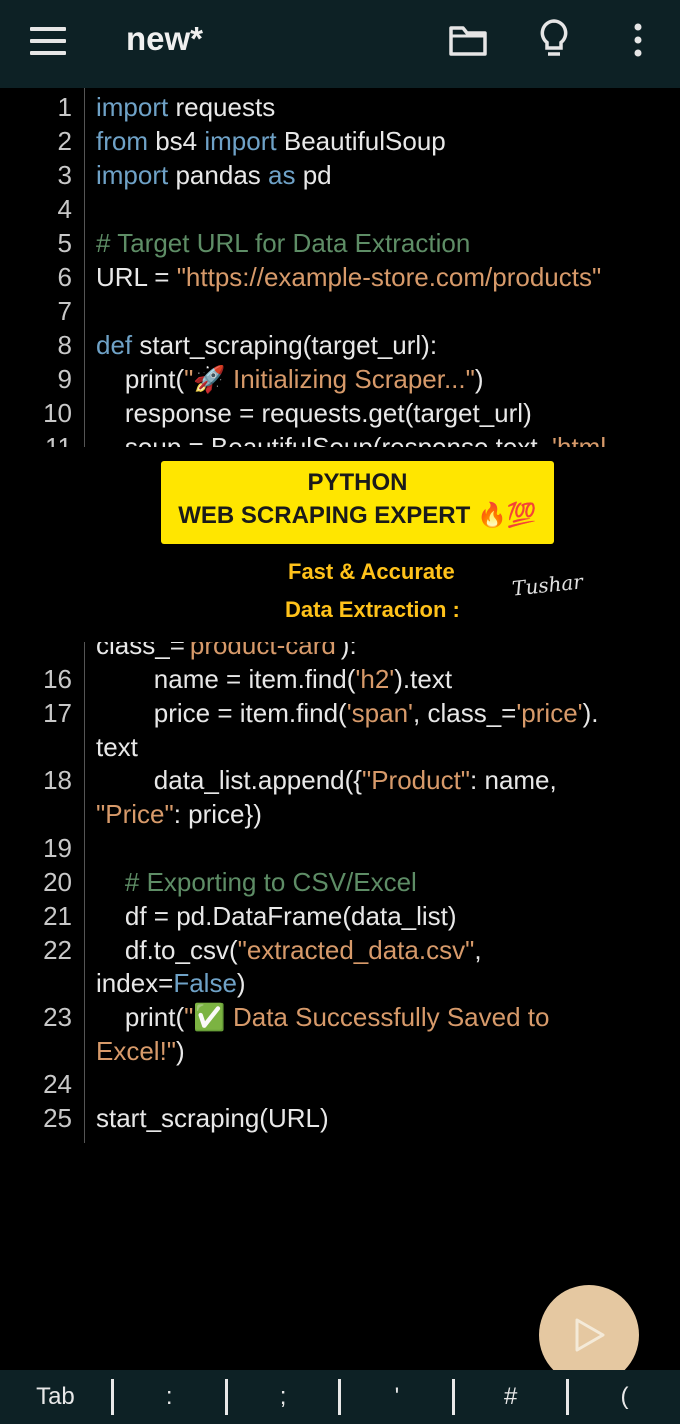 Image resolution: width=680 pixels, height=1424 pixels. Describe the element at coordinates (57, 780) in the screenshot. I see `line-number: 18` at that location.